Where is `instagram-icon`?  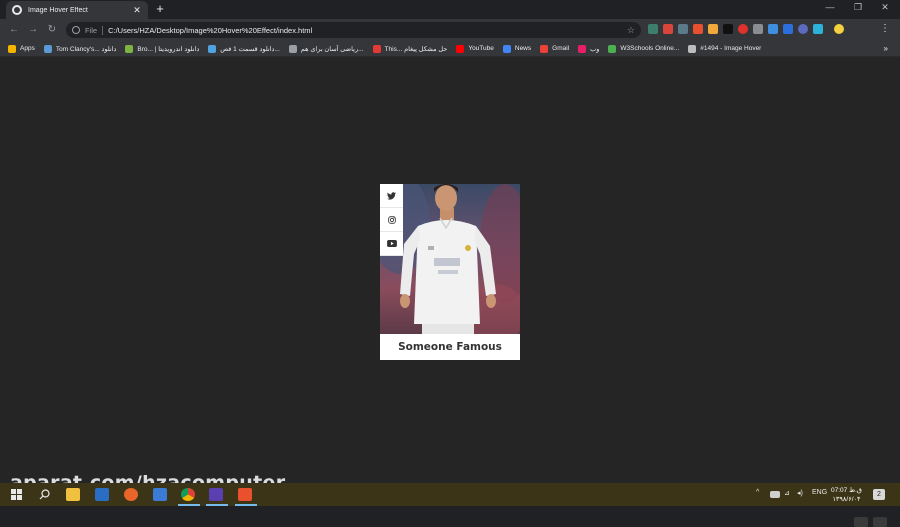
instagram-icon is located at coordinates (391, 219).